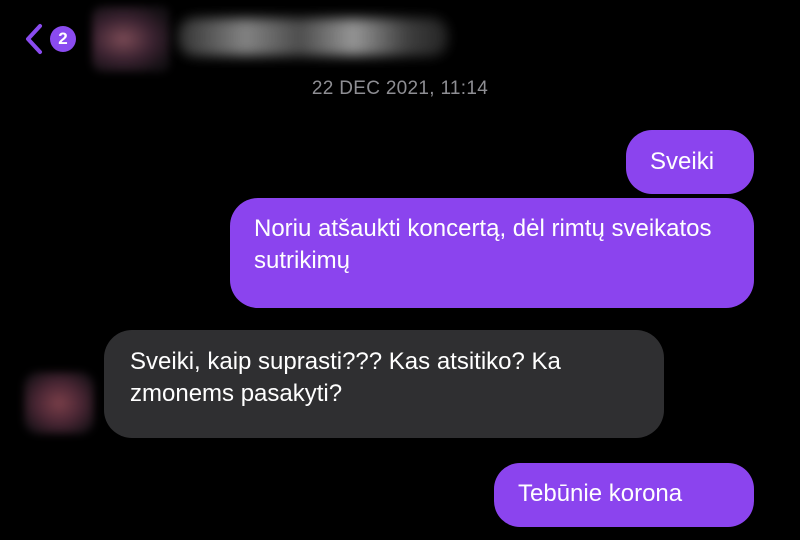  Describe the element at coordinates (131, 39) in the screenshot. I see `contact-avatar` at that location.